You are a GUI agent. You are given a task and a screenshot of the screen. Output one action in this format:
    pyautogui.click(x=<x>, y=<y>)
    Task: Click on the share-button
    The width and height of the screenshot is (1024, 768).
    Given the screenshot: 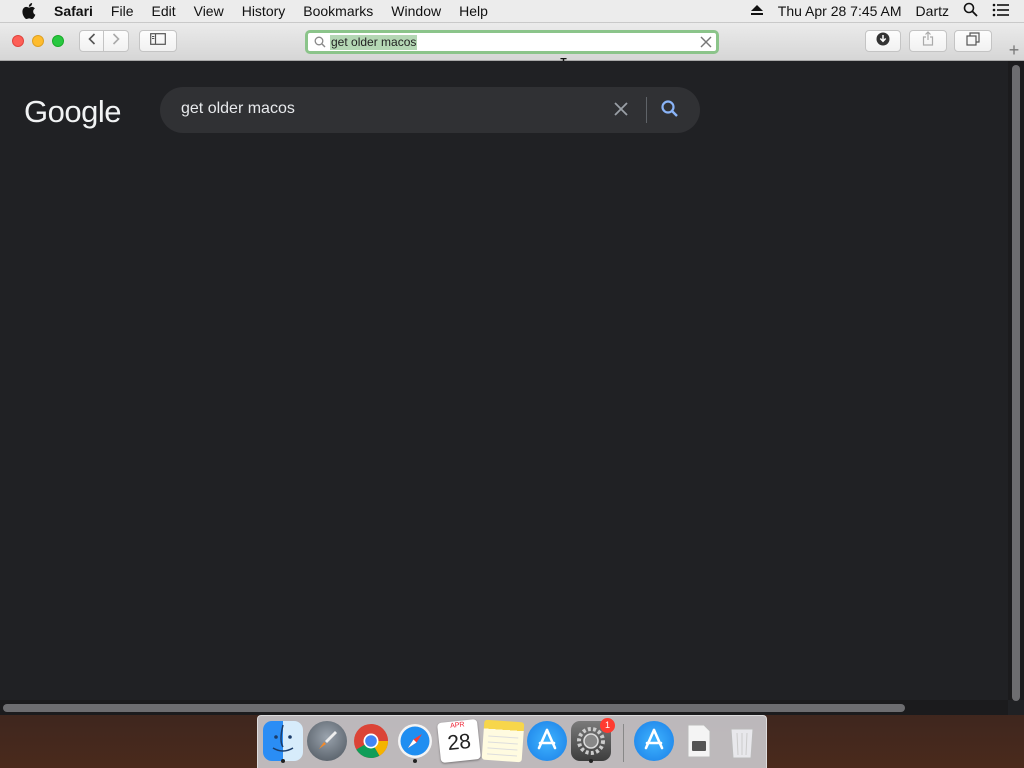 What is the action you would take?
    pyautogui.click(x=928, y=41)
    